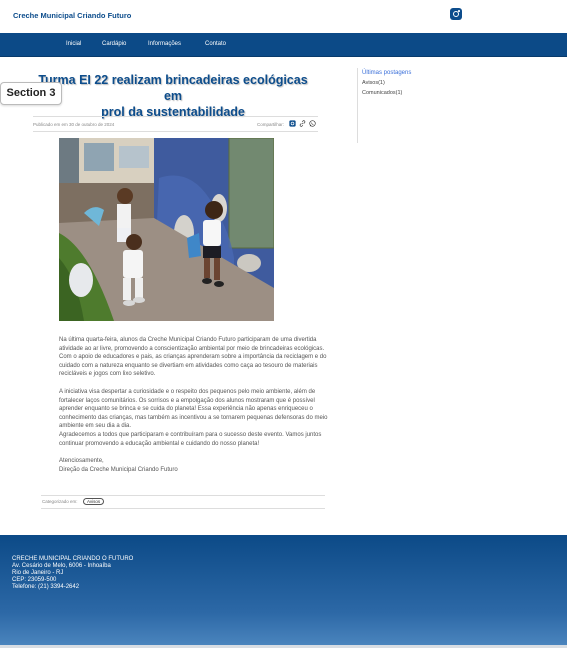 The image size is (569, 648). What do you see at coordinates (74, 124) in the screenshot?
I see `published-date: Publicado em em 30 de outubro de 2024` at bounding box center [74, 124].